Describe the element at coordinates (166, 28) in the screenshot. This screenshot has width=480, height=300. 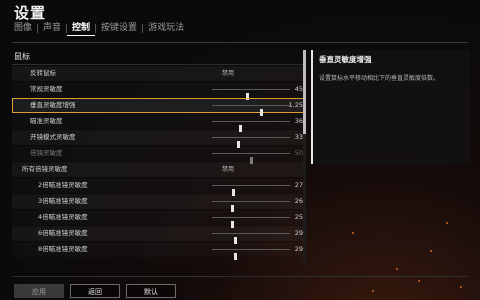
I see `tab-gameplay: 游戏玩法` at that location.